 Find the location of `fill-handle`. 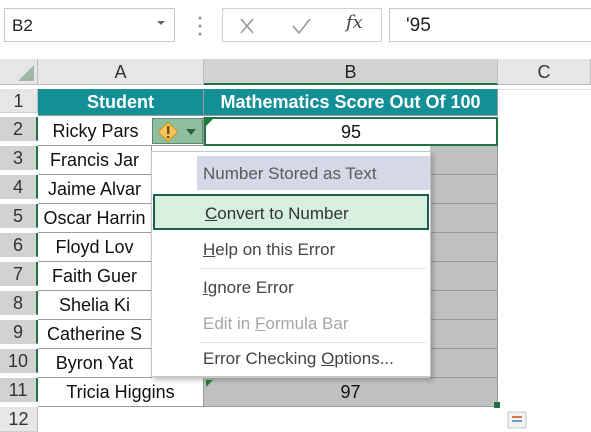

fill-handle is located at coordinates (497, 405).